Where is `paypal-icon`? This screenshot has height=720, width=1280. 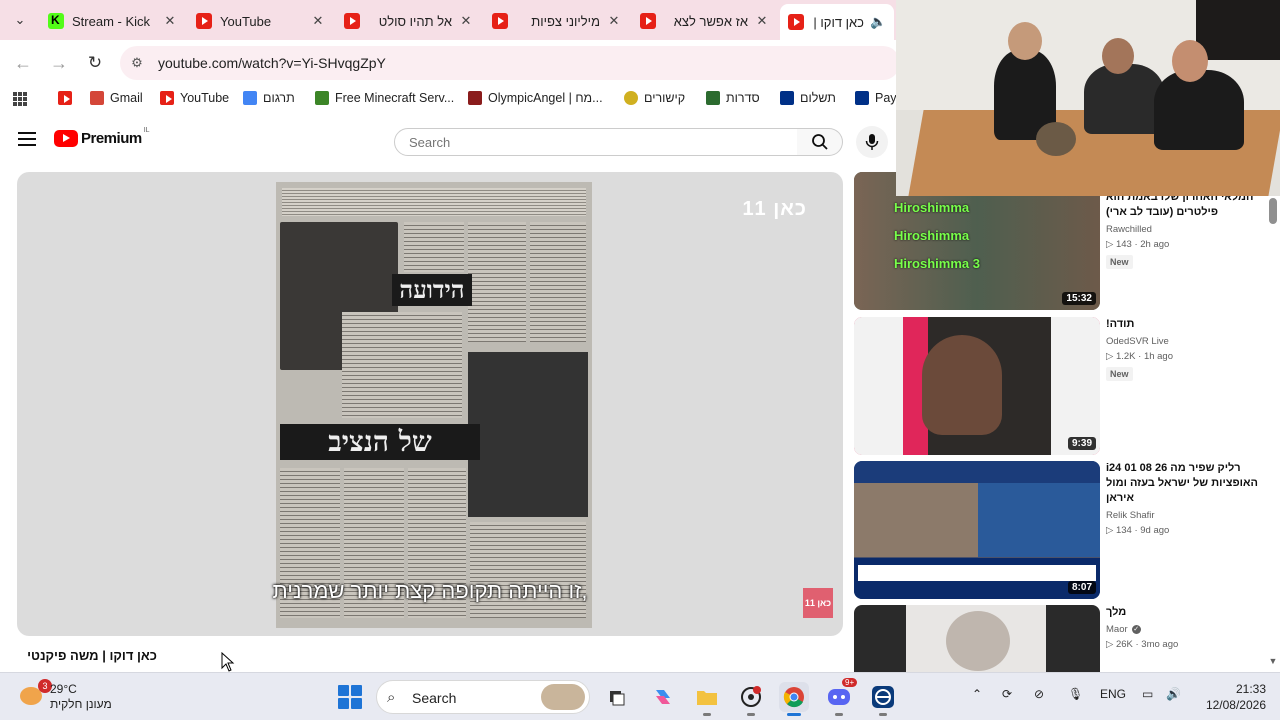
paypal-icon is located at coordinates (862, 98).